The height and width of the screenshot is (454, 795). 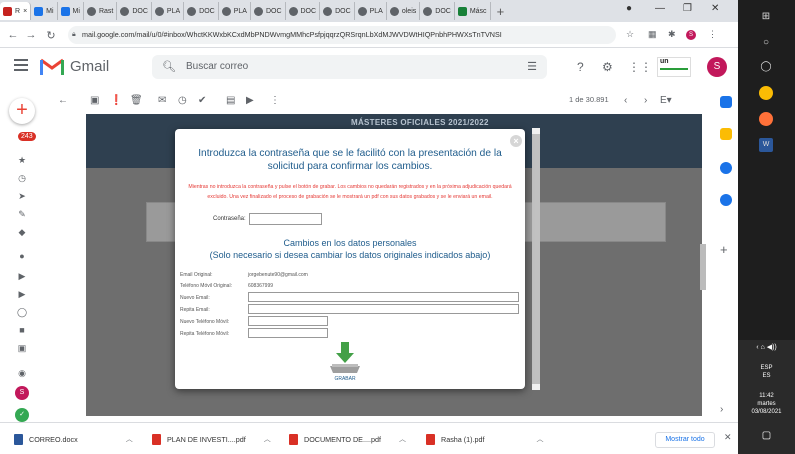 I want to click on notifications-icon: ▢, so click(x=766, y=436).